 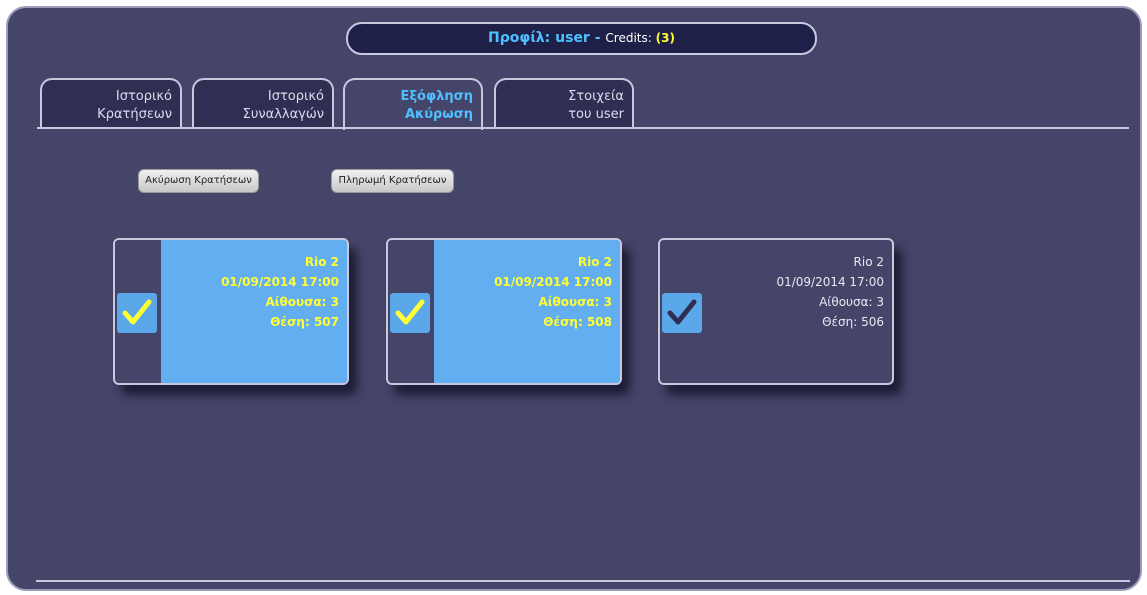 I want to click on profile-header: Προφίλ: user - Credits: (3), so click(x=581, y=38).